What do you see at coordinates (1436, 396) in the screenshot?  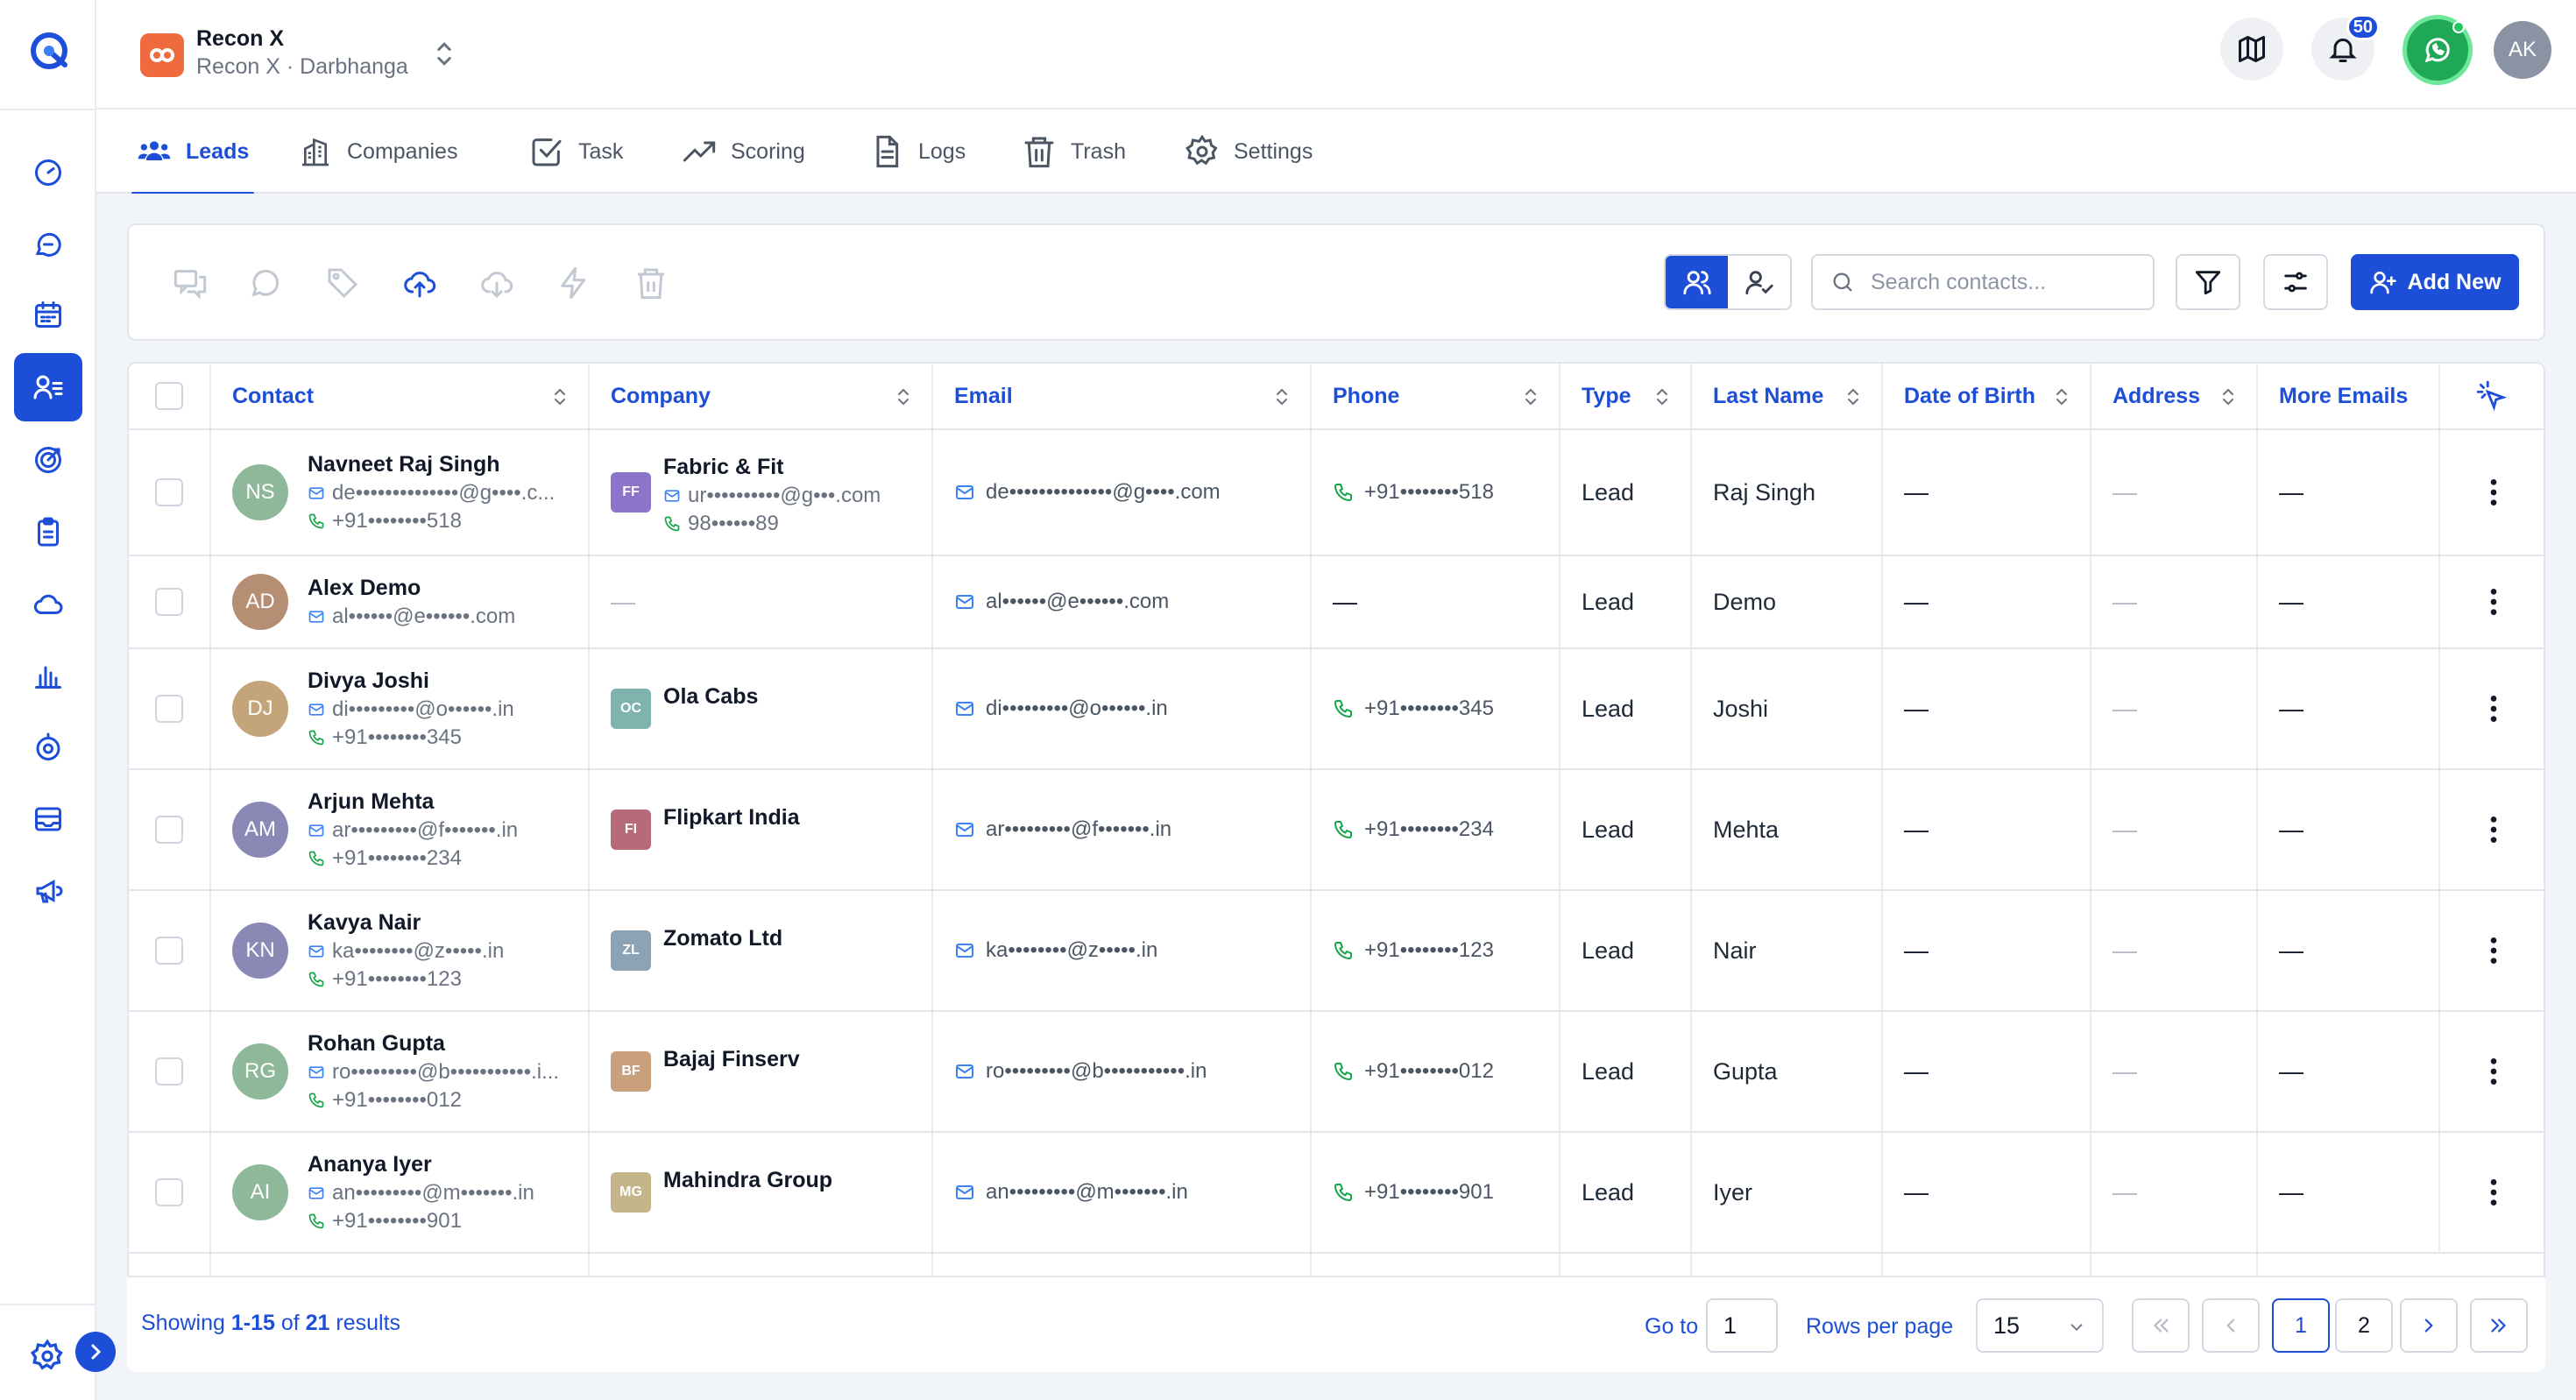 I see `column-header-phone: Phone` at bounding box center [1436, 396].